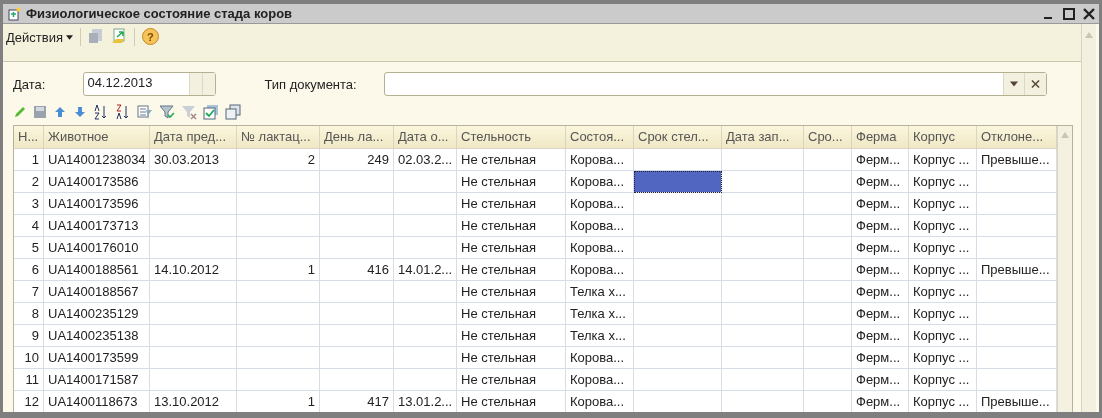 The width and height of the screenshot is (1102, 418). Describe the element at coordinates (189, 112) in the screenshot. I see `filter-clear-icon` at that location.